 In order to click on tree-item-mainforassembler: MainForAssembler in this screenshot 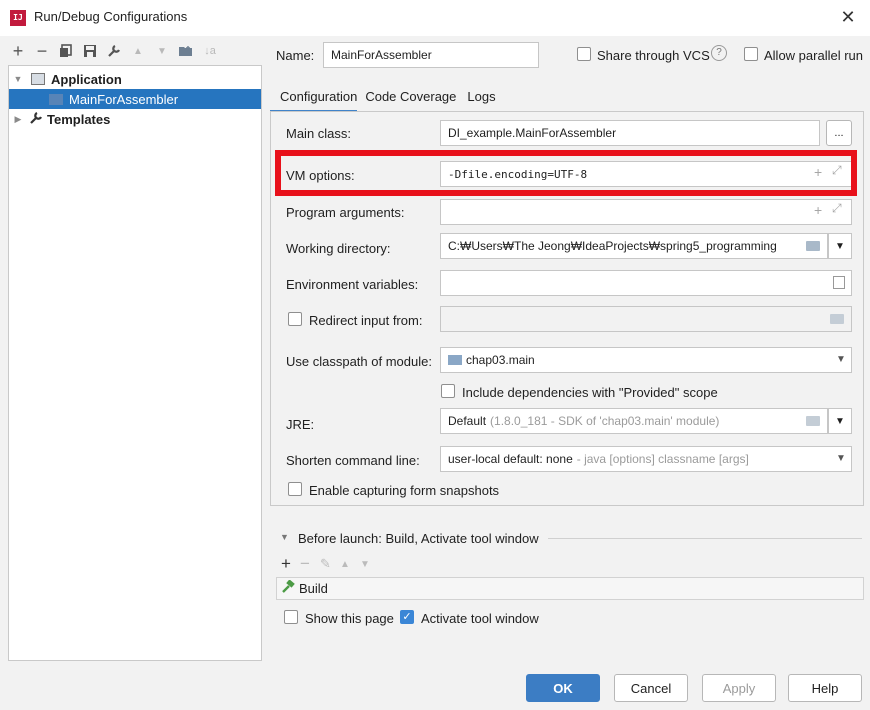, I will do `click(135, 99)`.